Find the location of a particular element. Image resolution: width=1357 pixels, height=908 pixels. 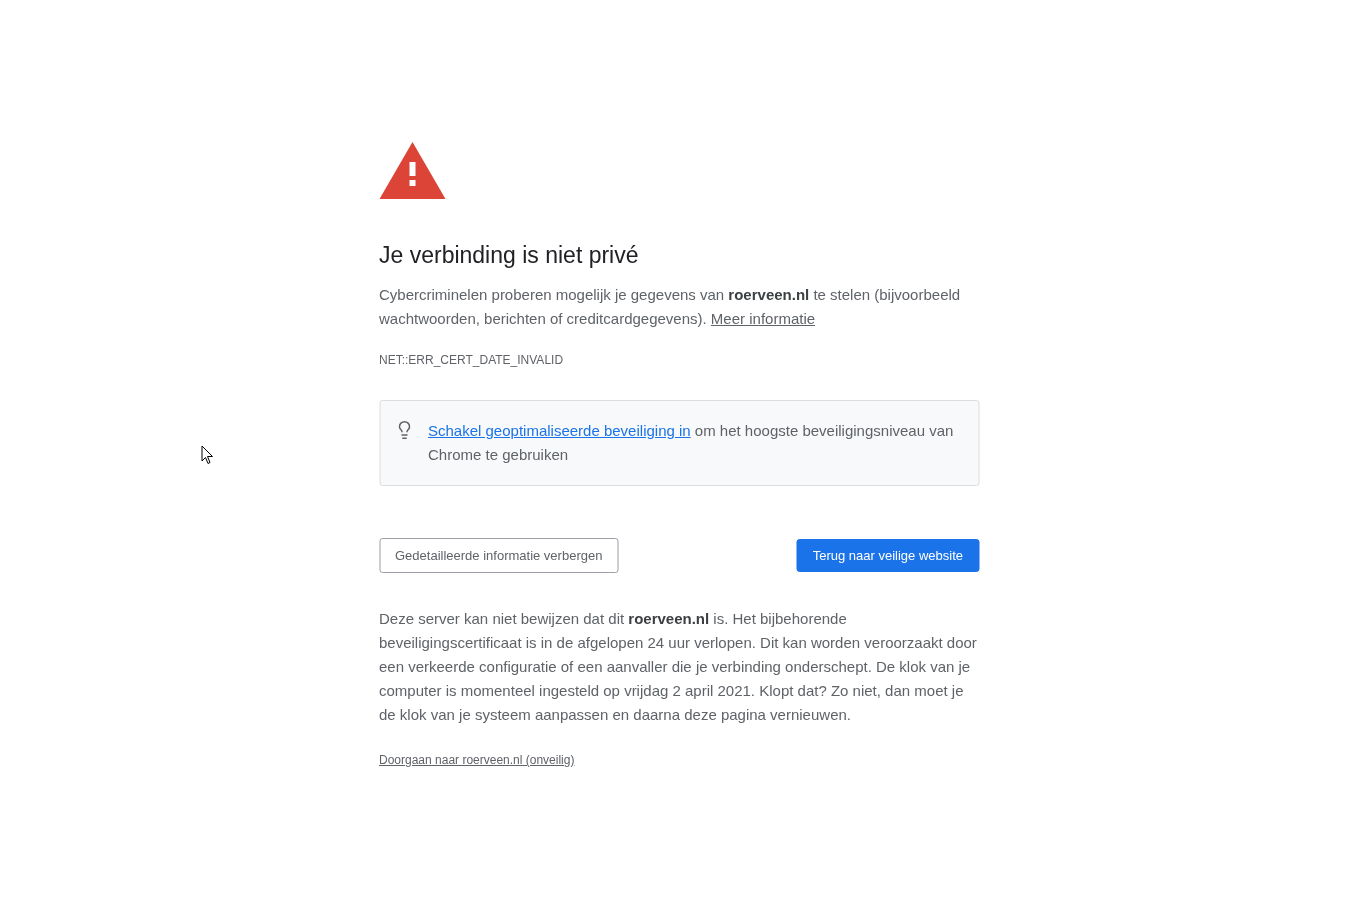

warning-message: Cybercriminelen proberen mogelijk je gegevens van roerveen.nl te stelen (bijvoorbeeld wachtwoorden, berichten of creditcardgegevens). Meer informatie is located at coordinates (670, 307).